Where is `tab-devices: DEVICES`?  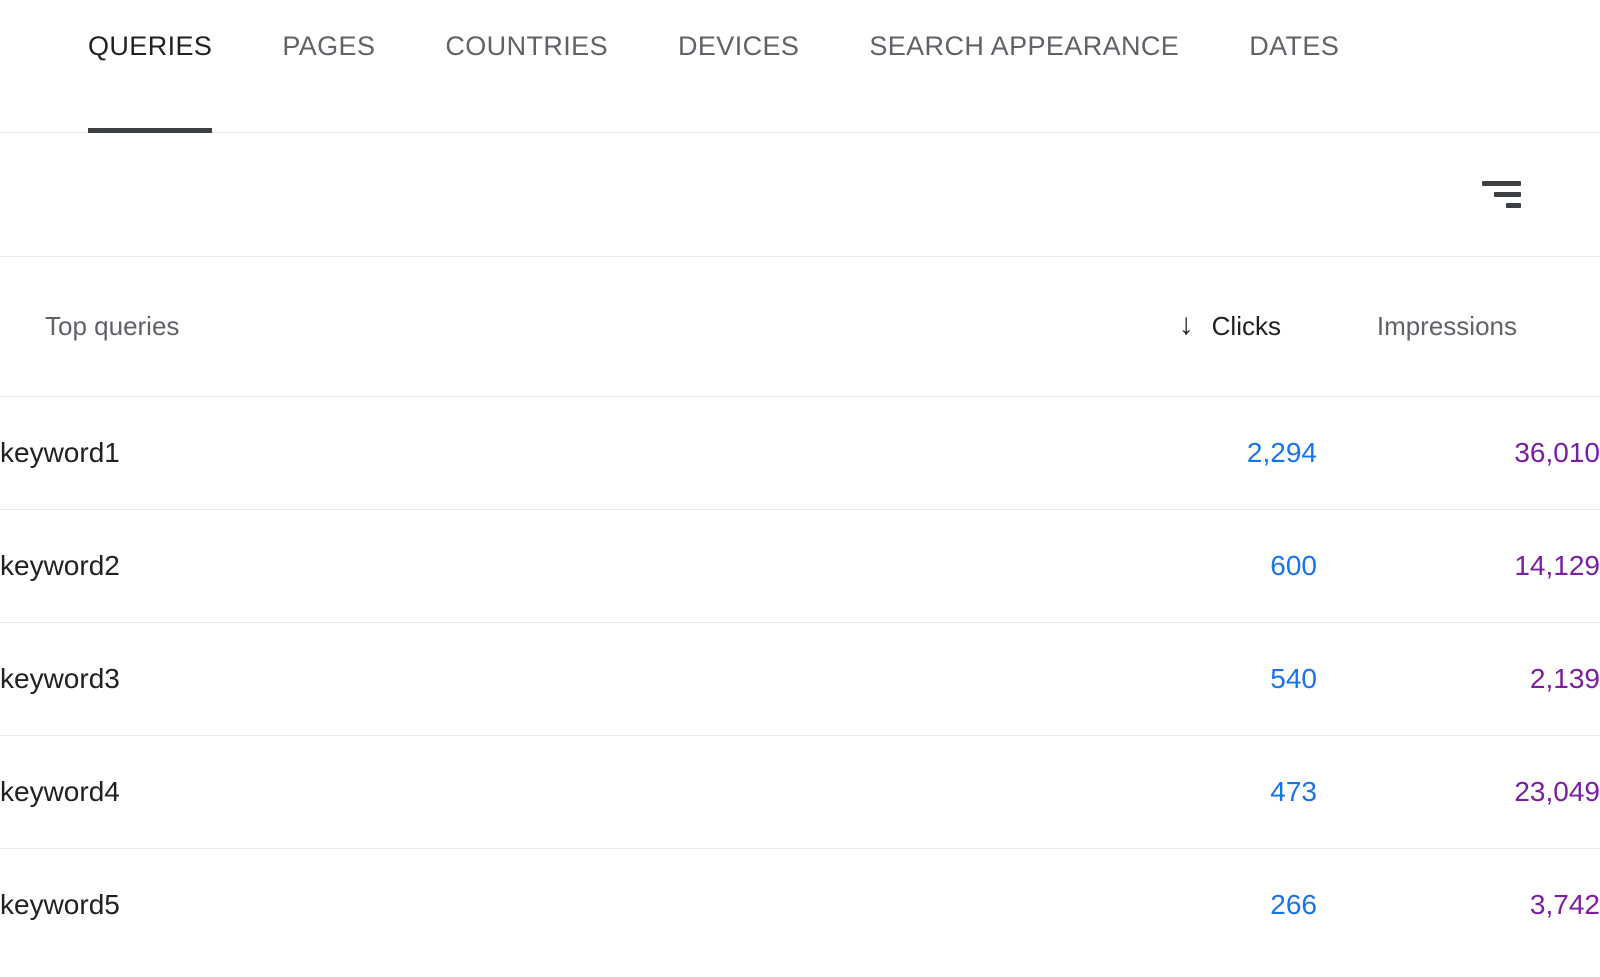 tab-devices: DEVICES is located at coordinates (738, 66).